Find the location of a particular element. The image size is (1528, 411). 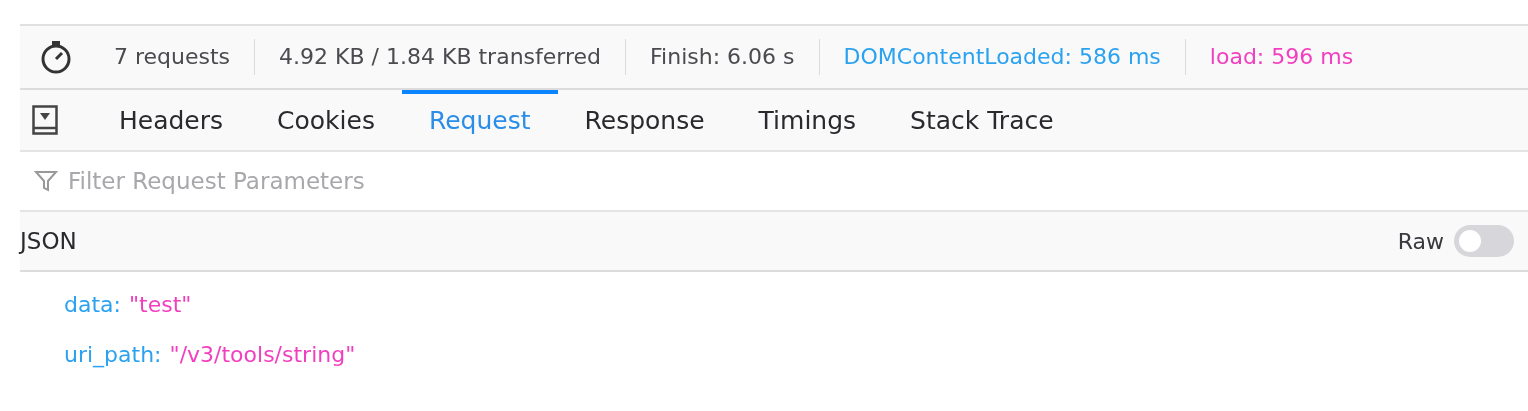

param-line: data: "test" is located at coordinates (128, 305).